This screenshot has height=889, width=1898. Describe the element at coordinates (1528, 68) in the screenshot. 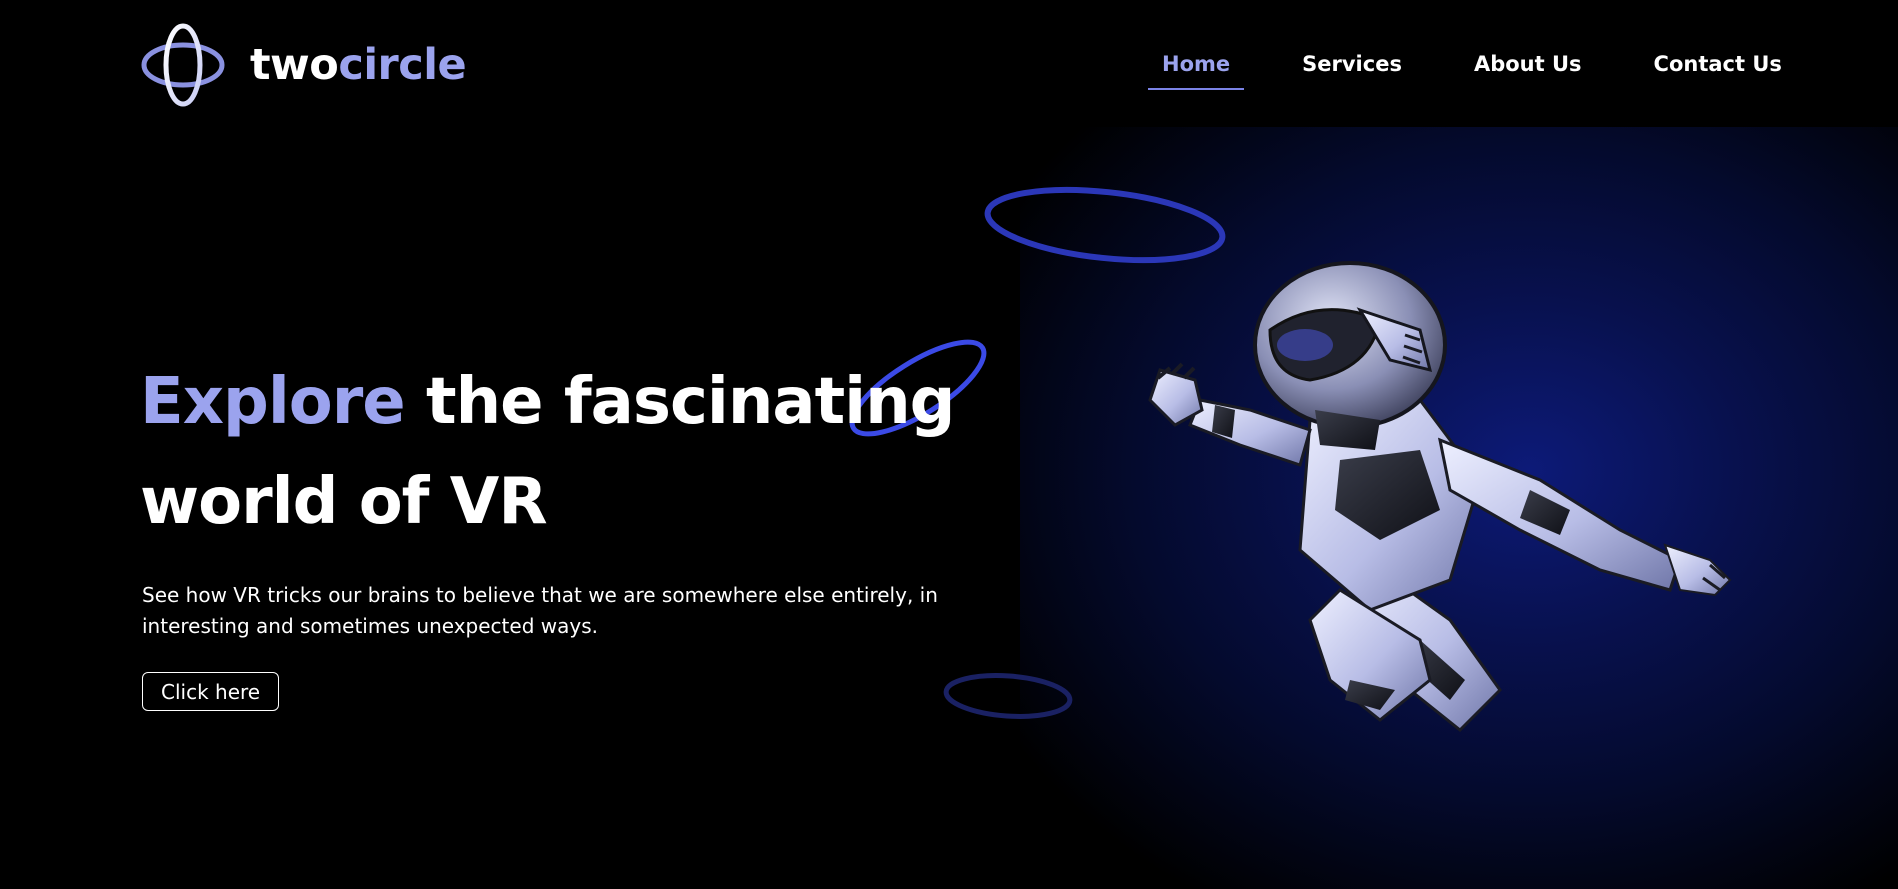

I see `nav-about-us: About Us` at that location.